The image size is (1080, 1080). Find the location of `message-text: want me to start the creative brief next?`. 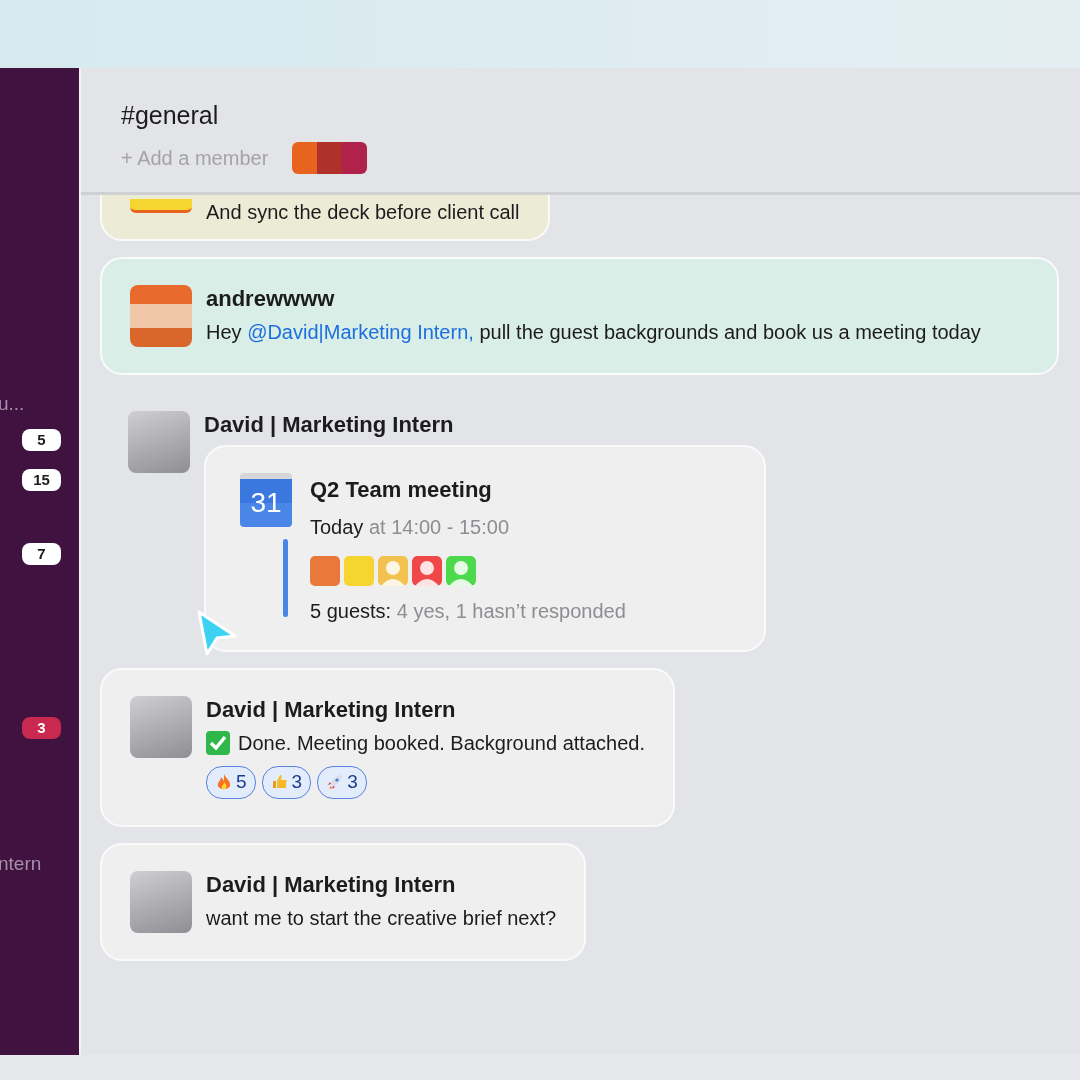

message-text: want me to start the creative brief next? is located at coordinates (381, 918).